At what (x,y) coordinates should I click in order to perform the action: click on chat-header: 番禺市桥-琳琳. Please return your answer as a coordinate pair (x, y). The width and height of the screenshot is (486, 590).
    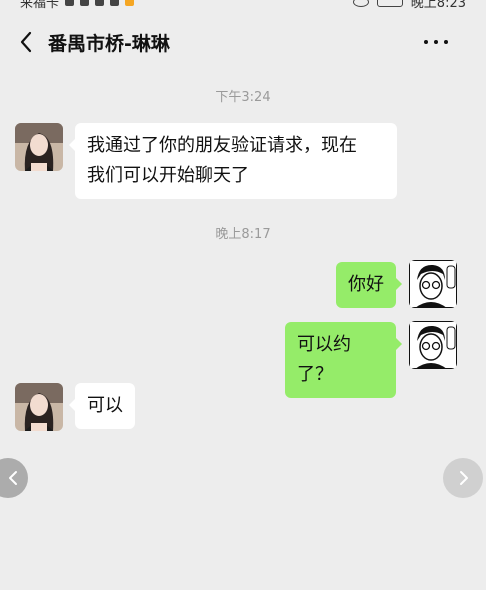
    Looking at the image, I should click on (243, 42).